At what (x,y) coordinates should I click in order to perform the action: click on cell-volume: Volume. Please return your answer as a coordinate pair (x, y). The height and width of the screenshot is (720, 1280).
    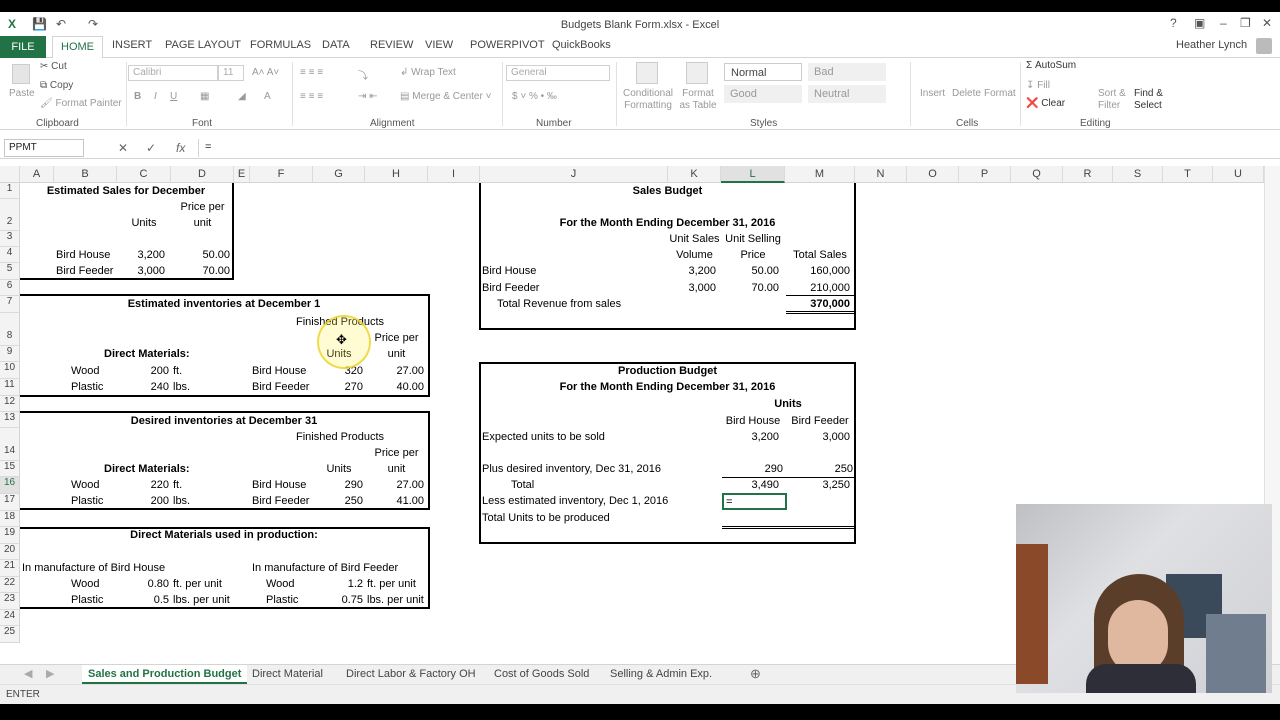
    Looking at the image, I should click on (694, 255).